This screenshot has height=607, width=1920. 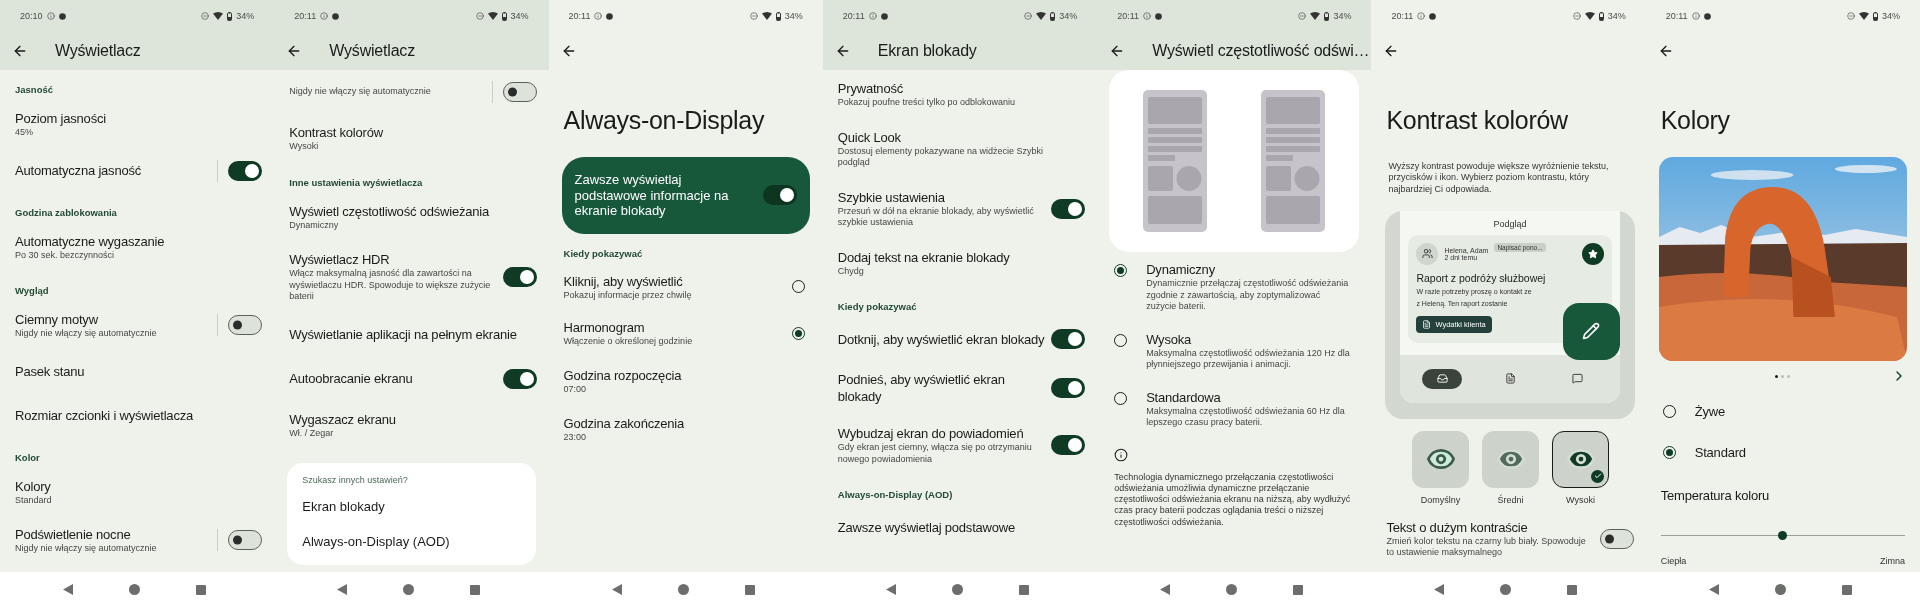 What do you see at coordinates (1248, 295) in the screenshot?
I see `option-summary: Dynamicznie przełączaj częstotliwość odświeżania zgodnie z zawartością, aby zoptymalizować zużycie baterii.` at bounding box center [1248, 295].